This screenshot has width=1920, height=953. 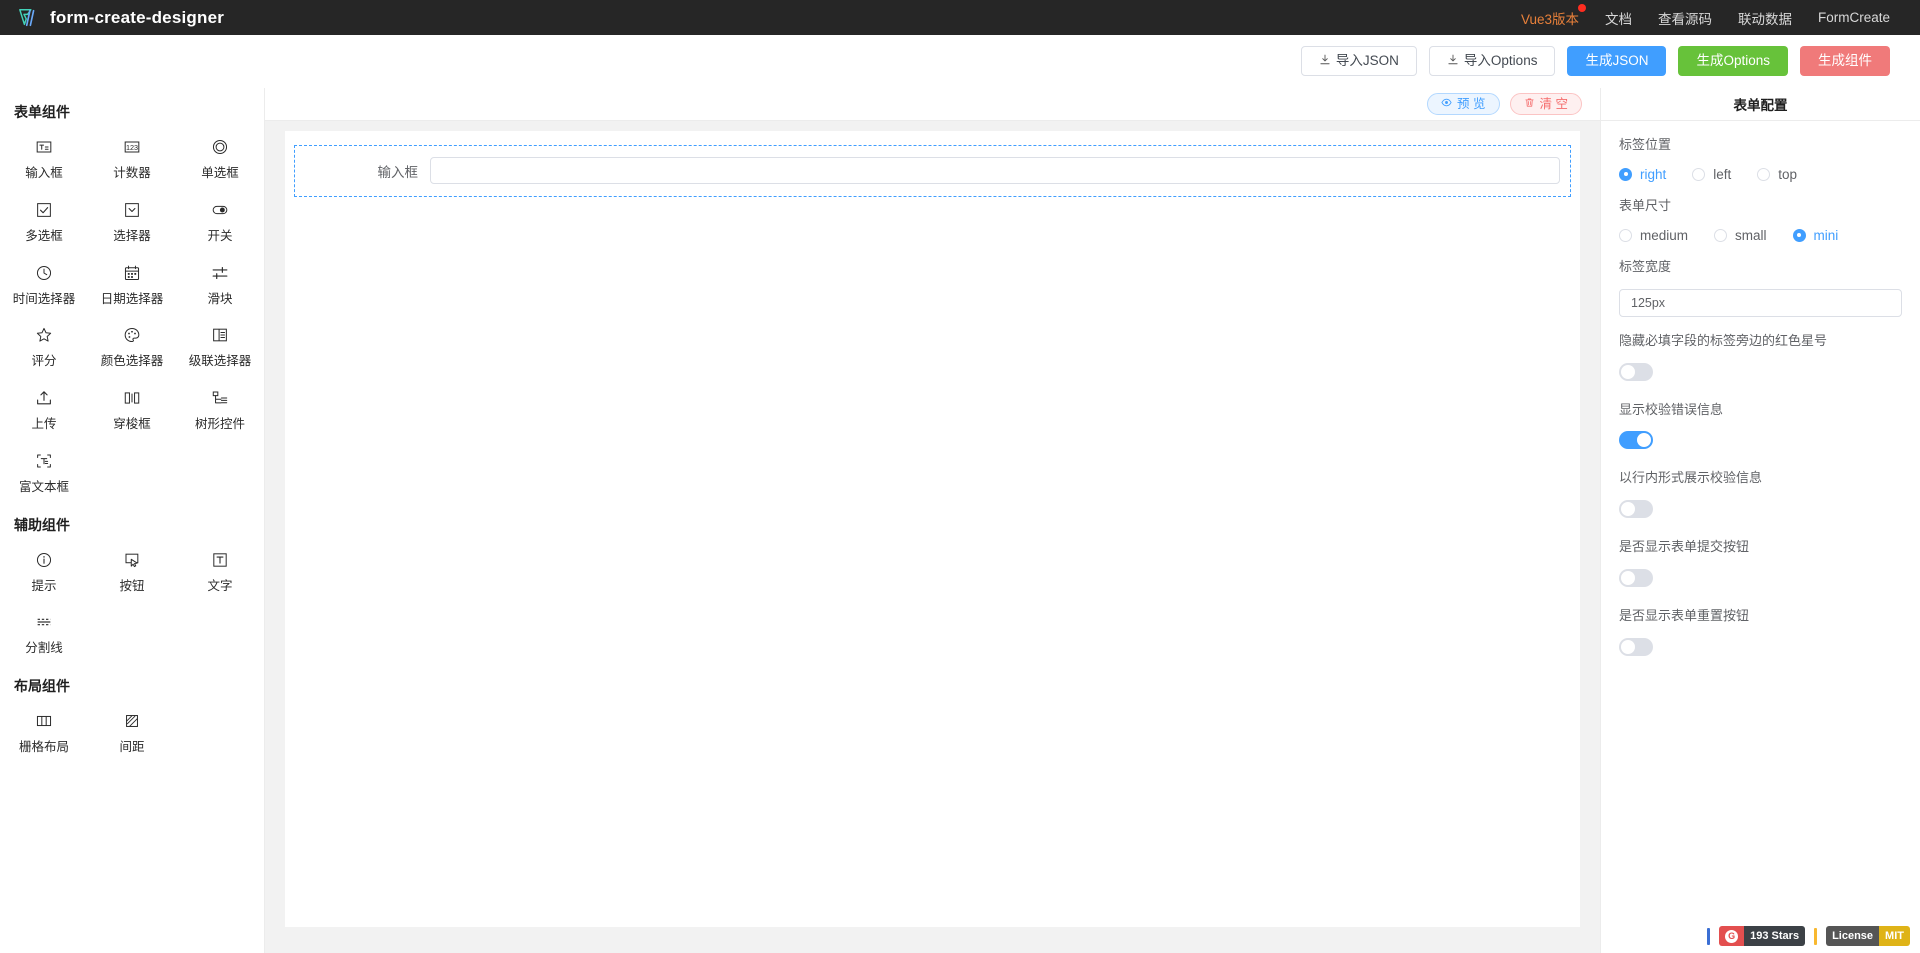 I want to click on label-width-input, so click(x=1760, y=302).